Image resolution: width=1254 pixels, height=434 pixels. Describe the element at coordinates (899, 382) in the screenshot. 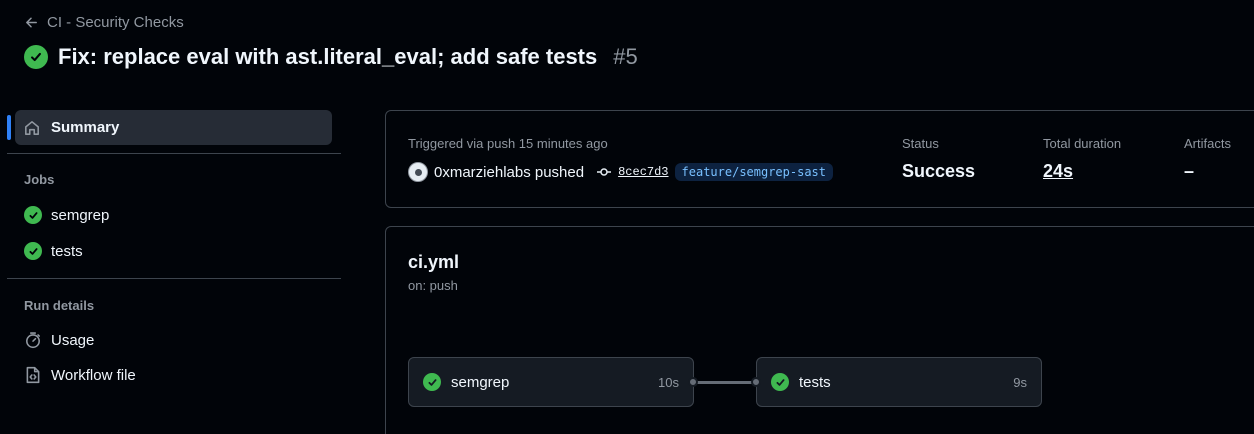

I see `job-node-tests: tests 9s` at that location.